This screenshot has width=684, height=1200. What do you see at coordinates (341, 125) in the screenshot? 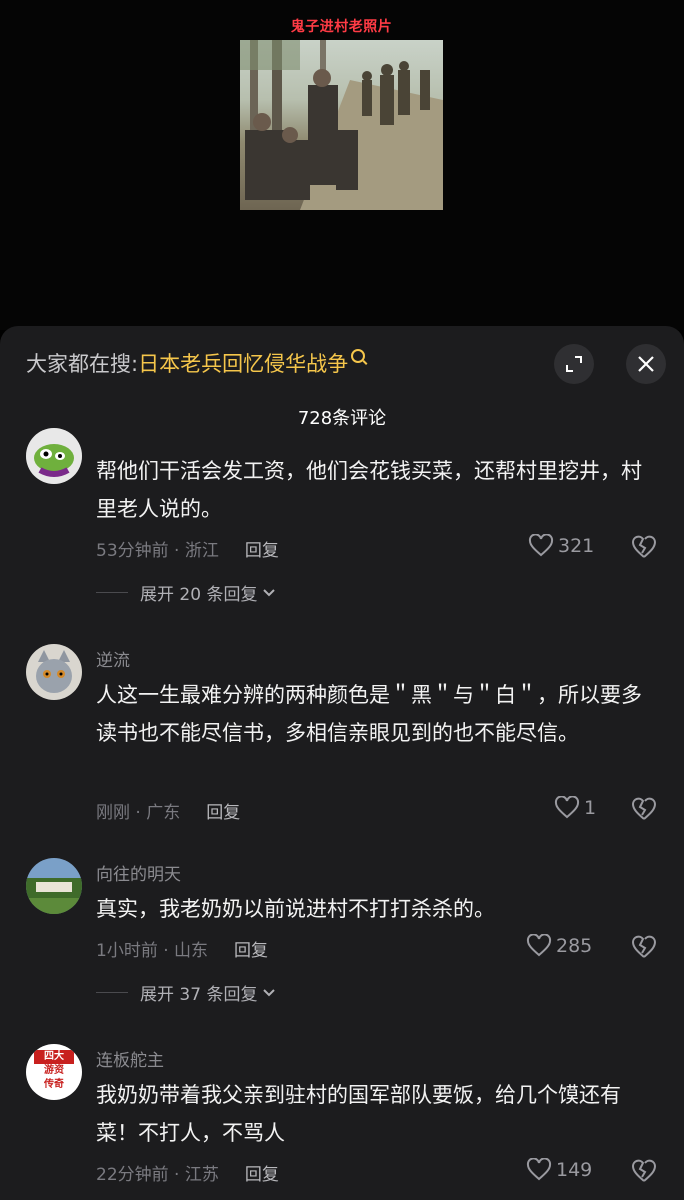
I see `video-thumbnail` at bounding box center [341, 125].